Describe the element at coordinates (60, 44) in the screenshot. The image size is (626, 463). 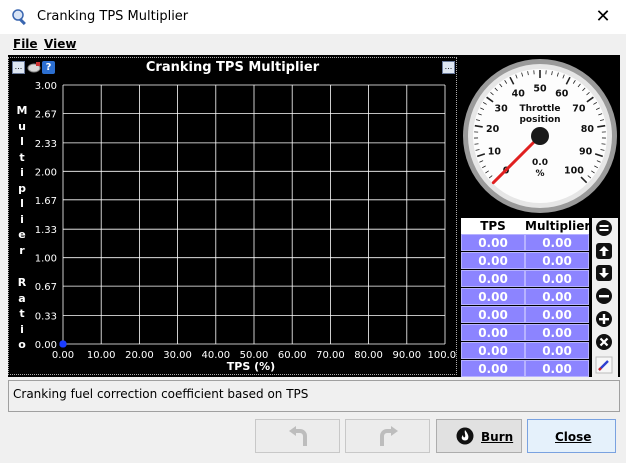
I see `menu-view: View` at that location.